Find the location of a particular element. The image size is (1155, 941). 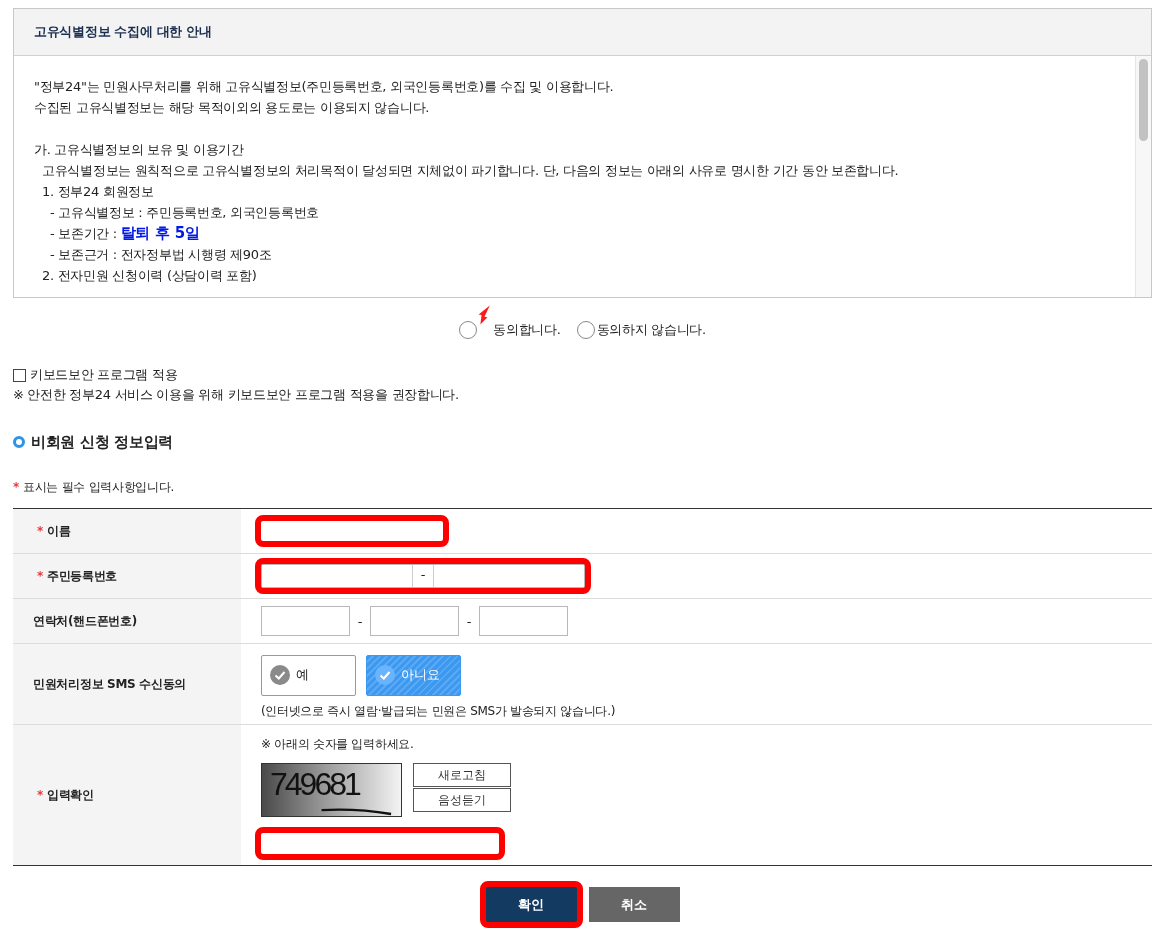

field-label: 입력확인 is located at coordinates (70, 795).